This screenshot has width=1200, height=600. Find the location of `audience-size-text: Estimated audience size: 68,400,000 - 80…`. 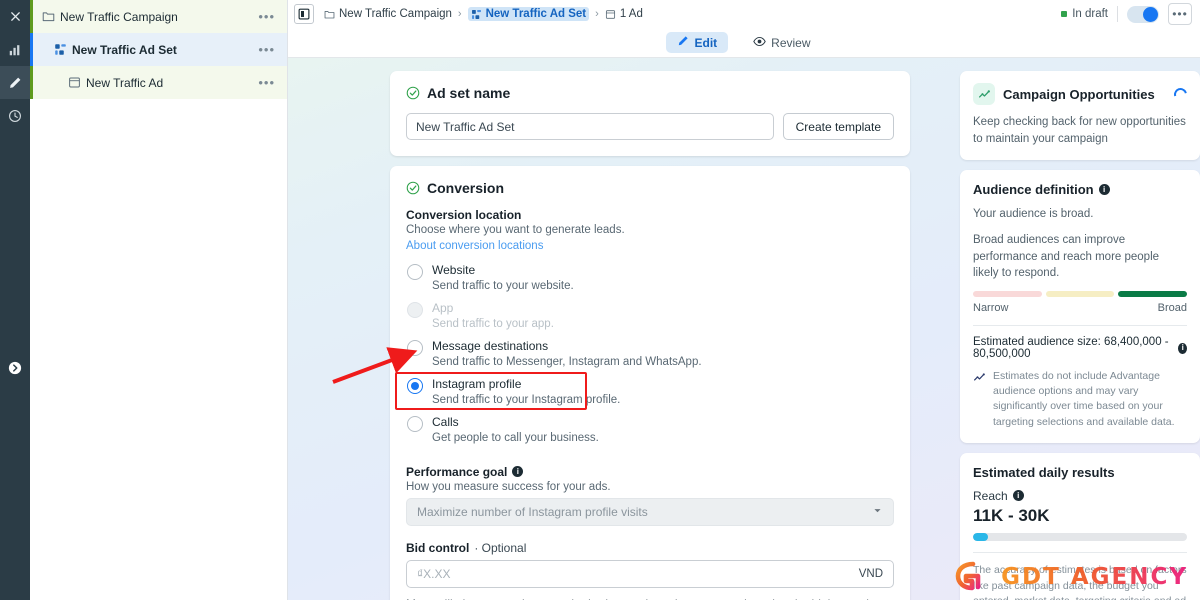

audience-size-text: Estimated audience size: 68,400,000 - 80… is located at coordinates (1071, 348).